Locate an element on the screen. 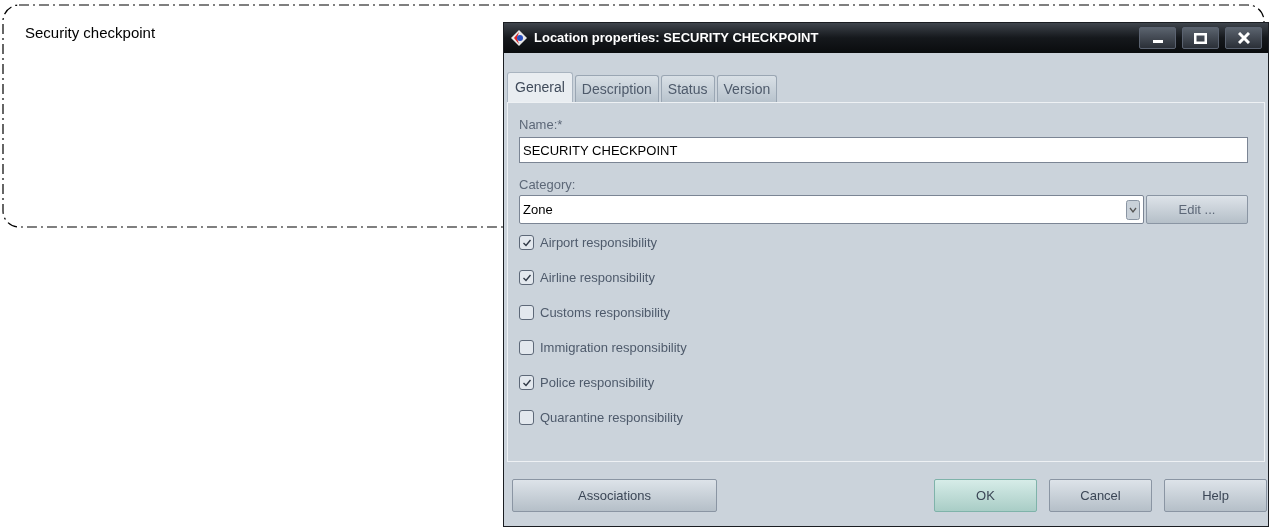  checkbox-label: Airport responsibility is located at coordinates (599, 242).